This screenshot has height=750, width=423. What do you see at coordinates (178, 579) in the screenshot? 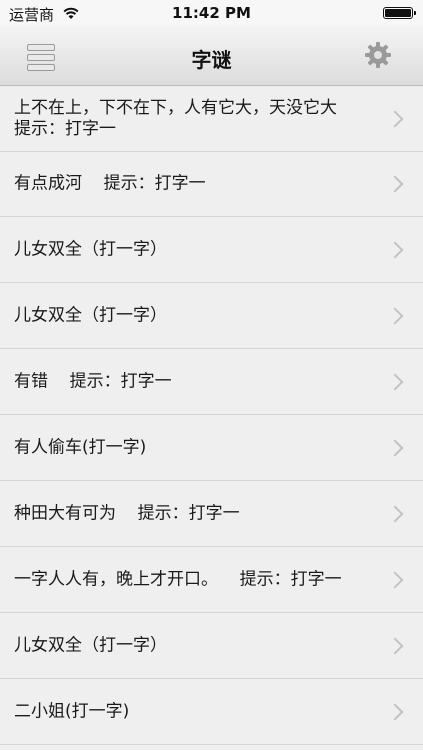
I see `list-item-label: 一字人人有，晚上才开口。 提示：打字一` at bounding box center [178, 579].